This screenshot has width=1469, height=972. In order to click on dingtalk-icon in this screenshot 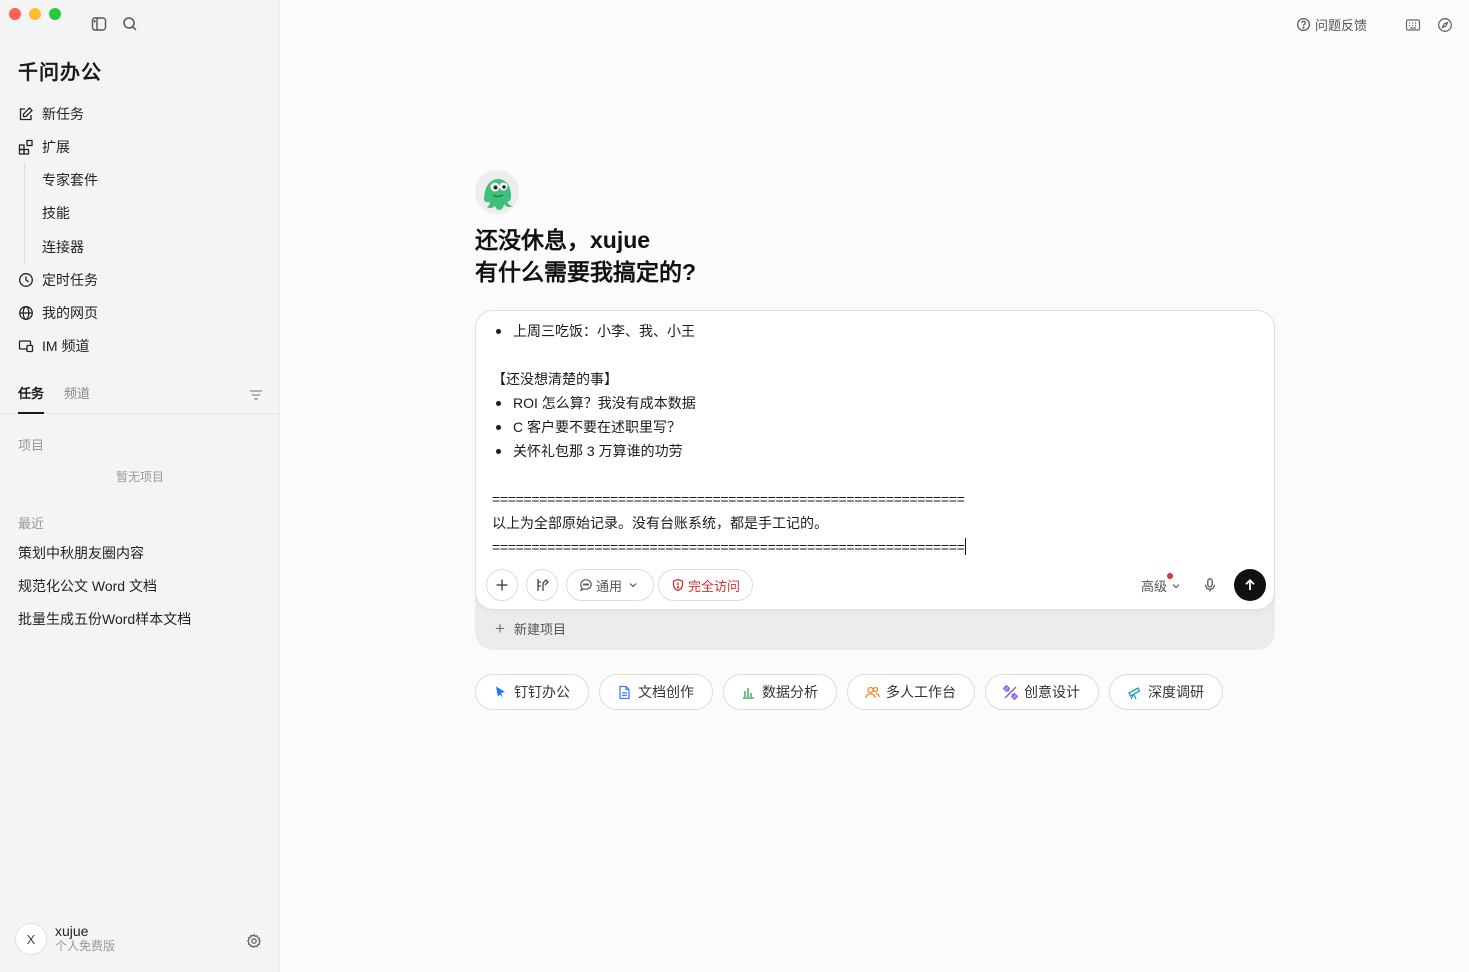, I will do `click(500, 692)`.